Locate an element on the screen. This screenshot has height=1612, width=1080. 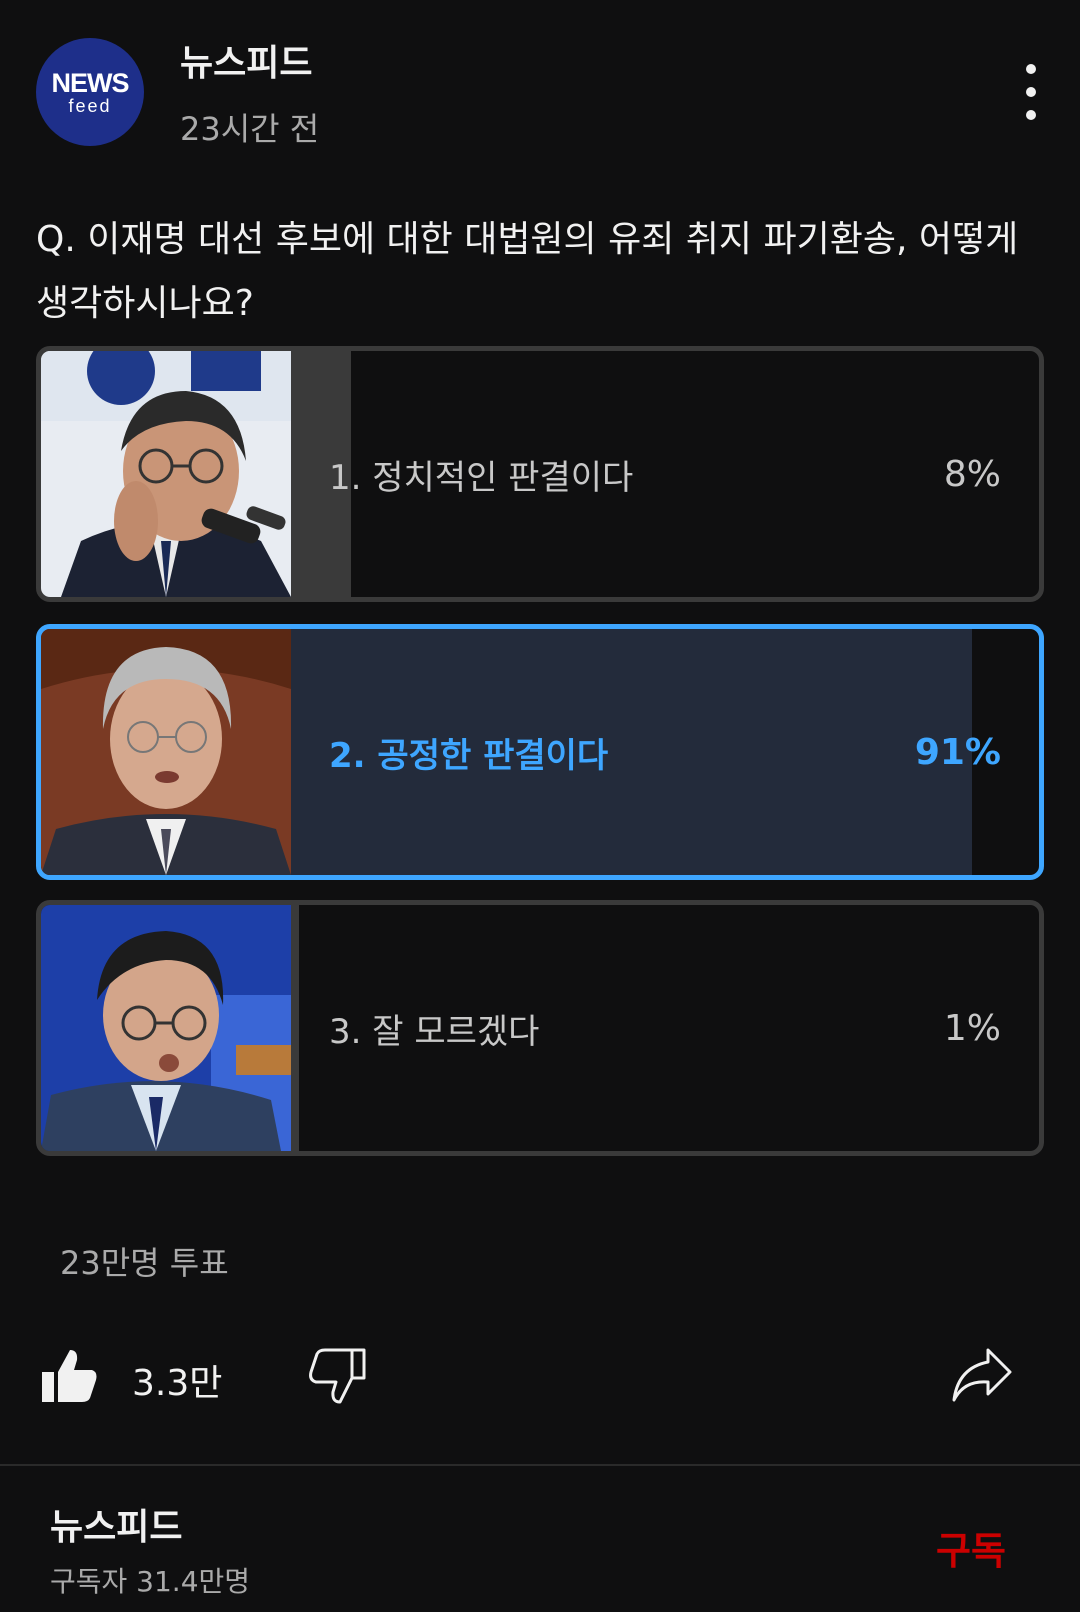
divider is located at coordinates (540, 1465).